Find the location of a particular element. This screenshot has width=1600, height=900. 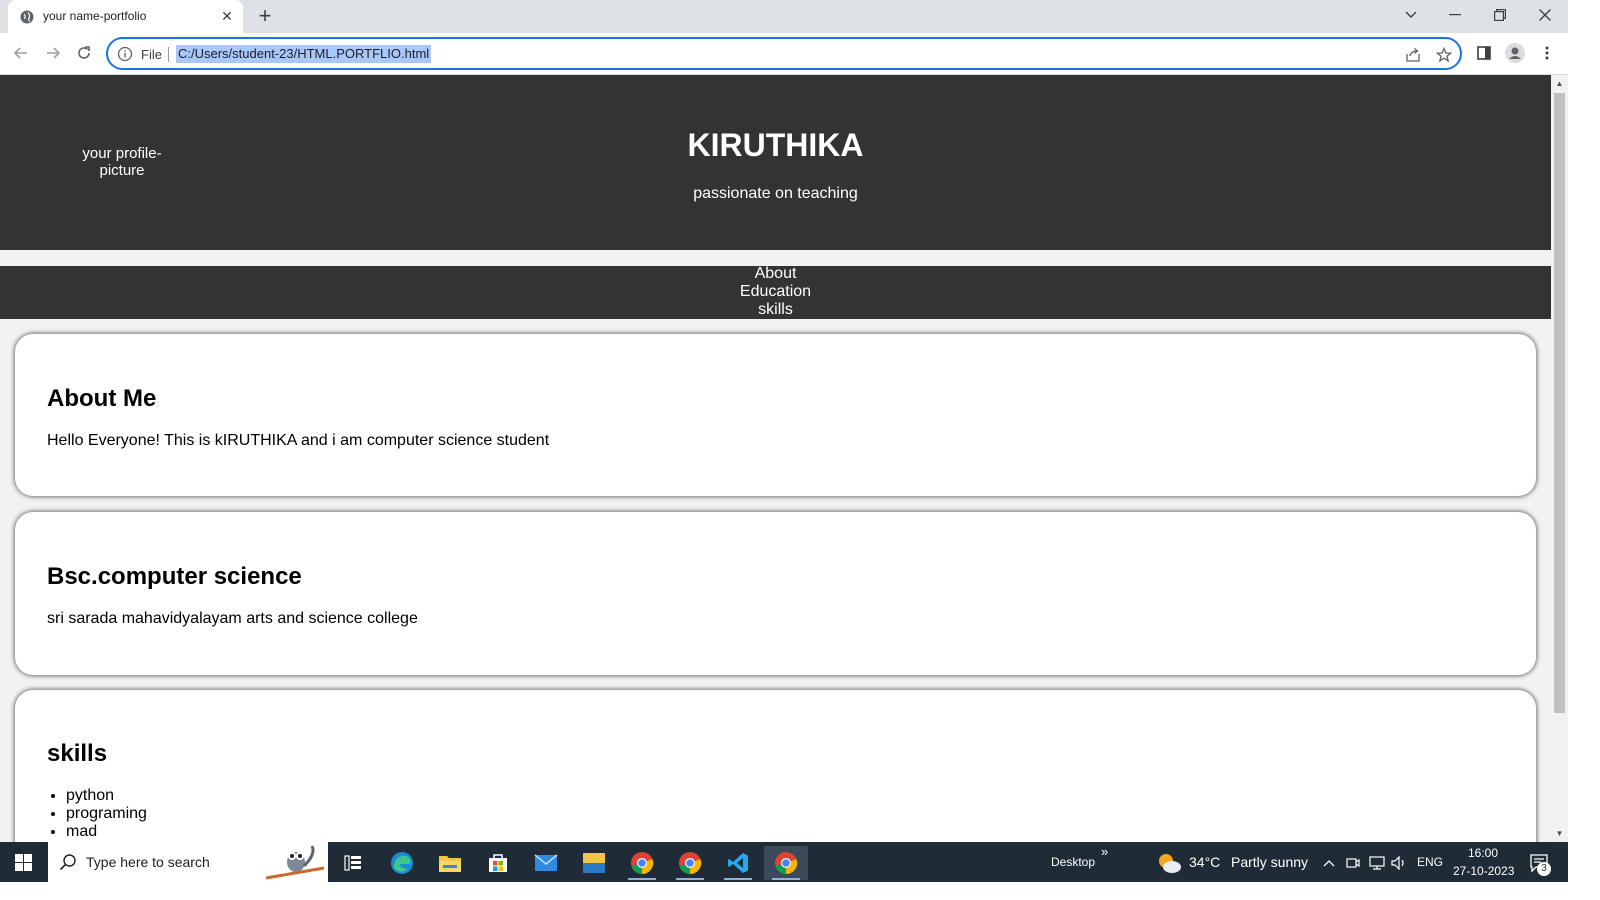

search-icon is located at coordinates (68, 862).